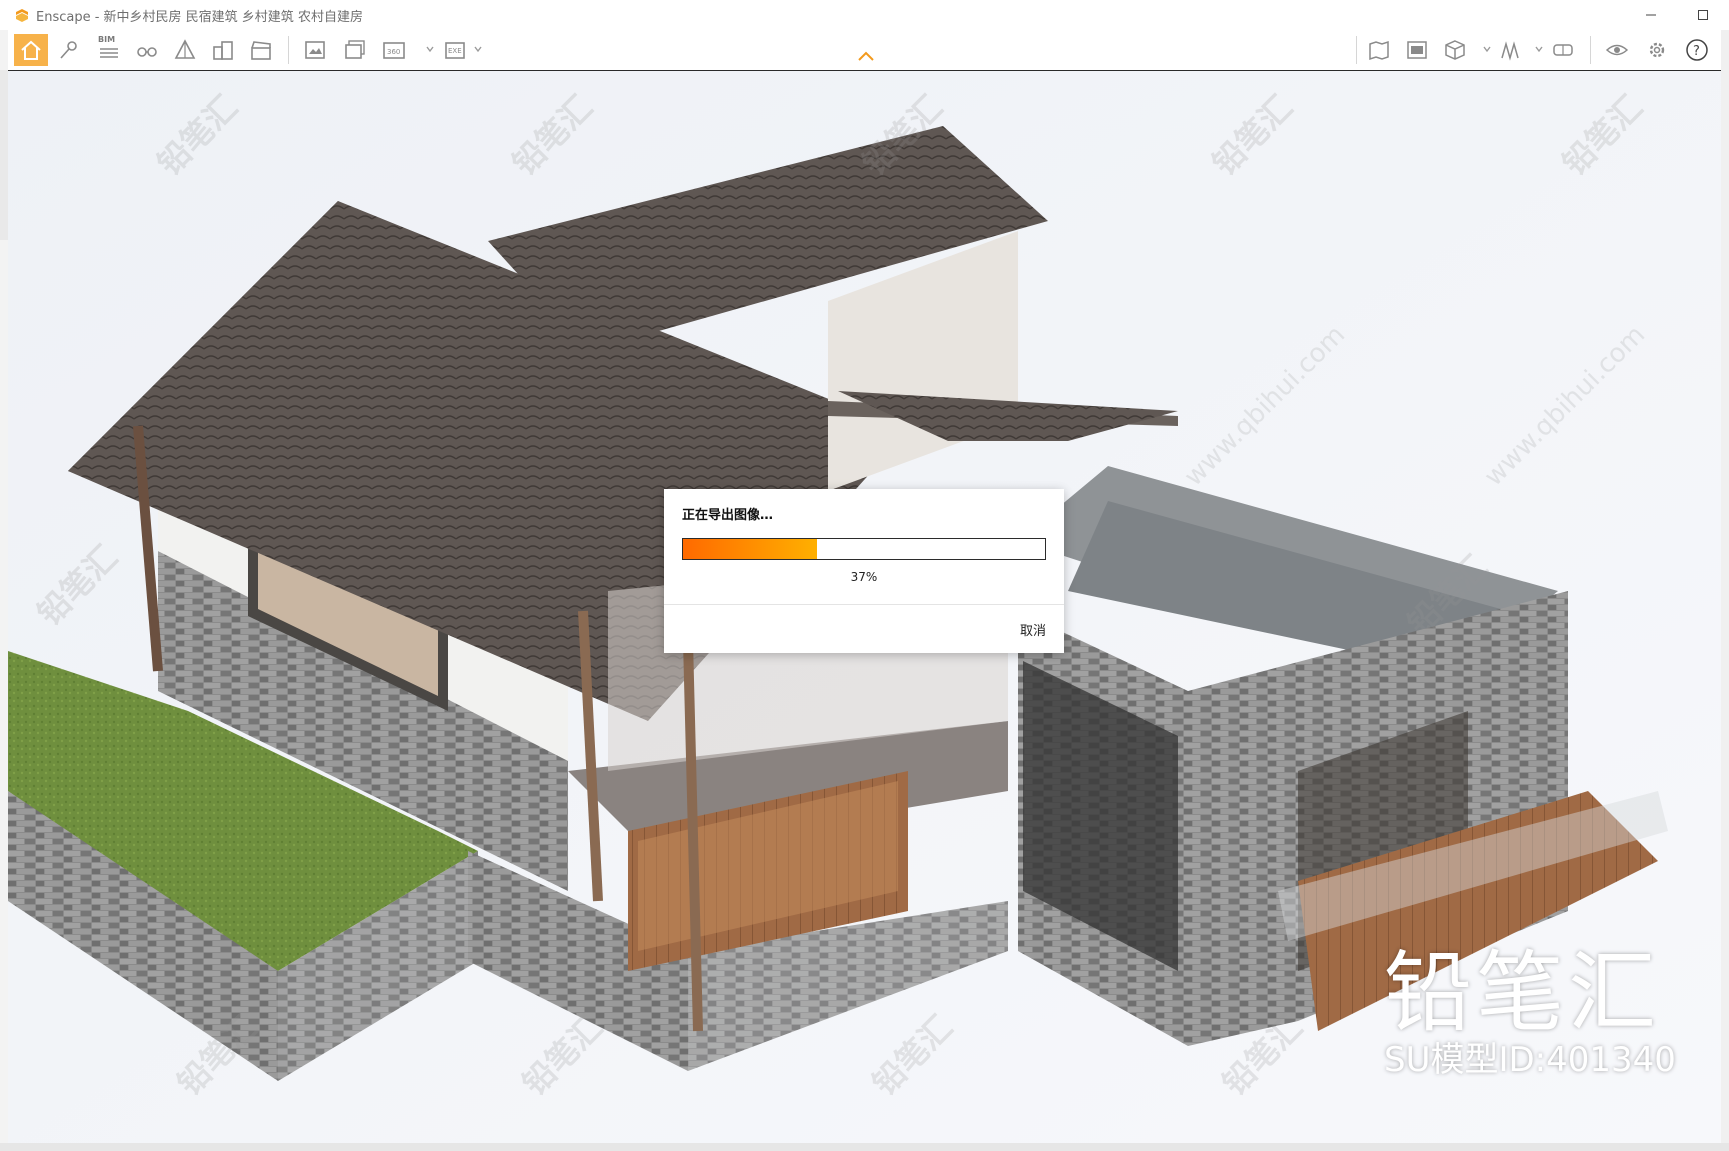  I want to click on brand-name: 铅笔汇, so click(1522, 992).